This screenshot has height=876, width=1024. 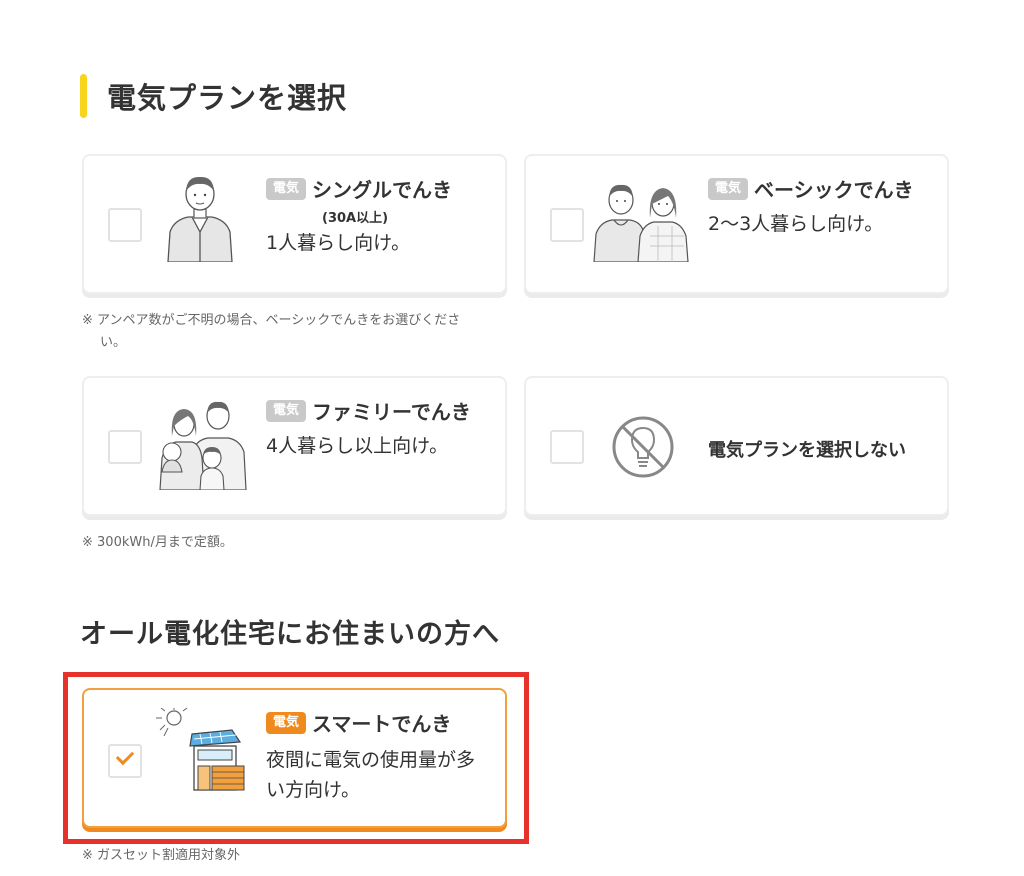 I want to click on plan-name: ファミリーでんき, so click(x=391, y=412).